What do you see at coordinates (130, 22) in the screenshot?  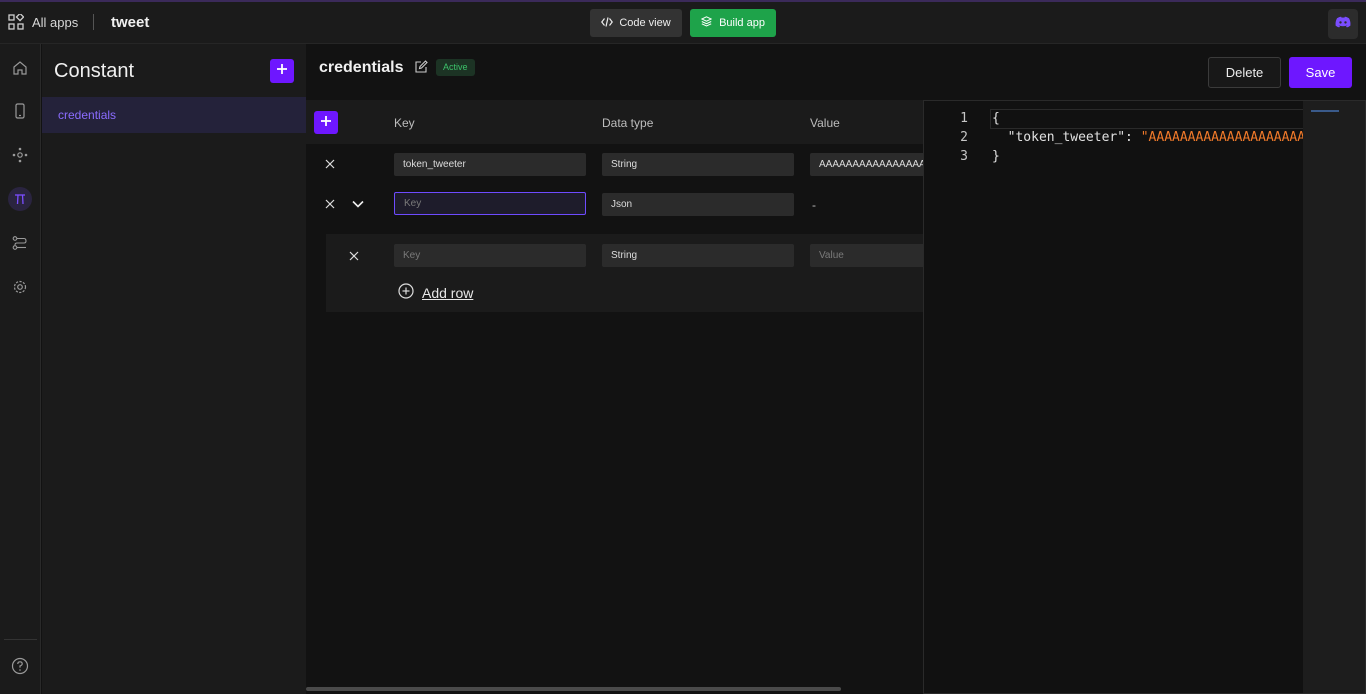 I see `app-name: tweet` at bounding box center [130, 22].